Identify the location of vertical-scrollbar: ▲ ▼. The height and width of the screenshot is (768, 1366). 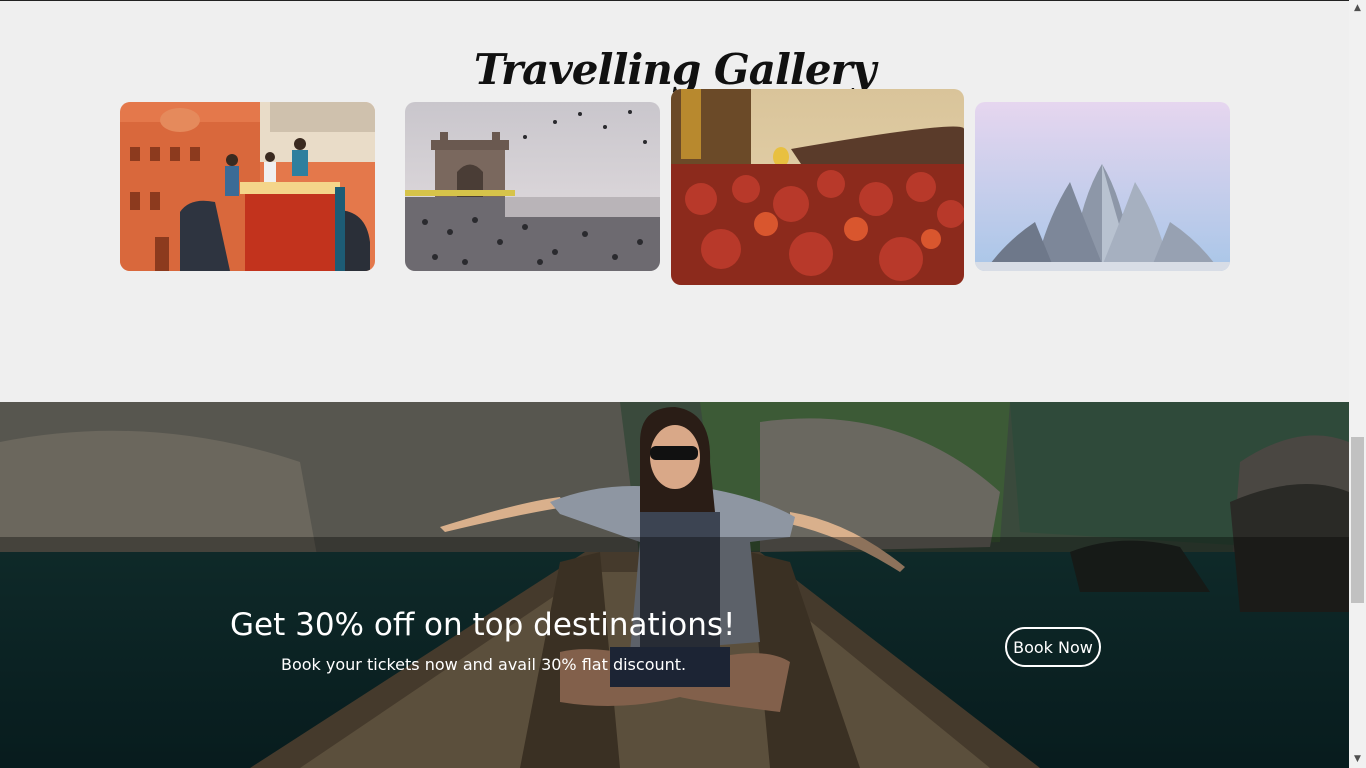
(1357, 384).